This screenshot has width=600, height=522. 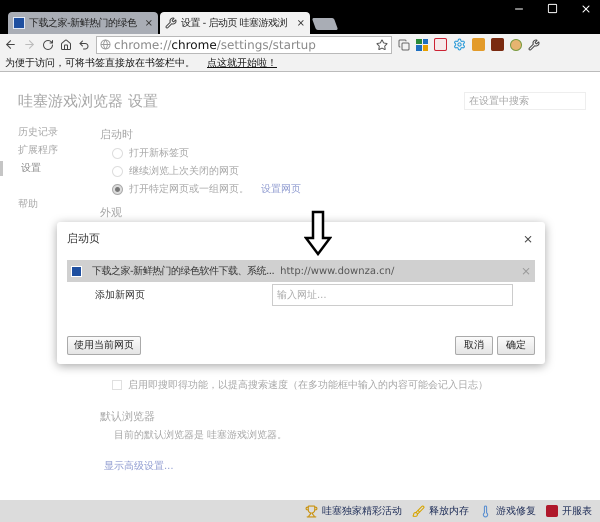 I want to click on section-heading: 默认浏览器, so click(x=128, y=416).